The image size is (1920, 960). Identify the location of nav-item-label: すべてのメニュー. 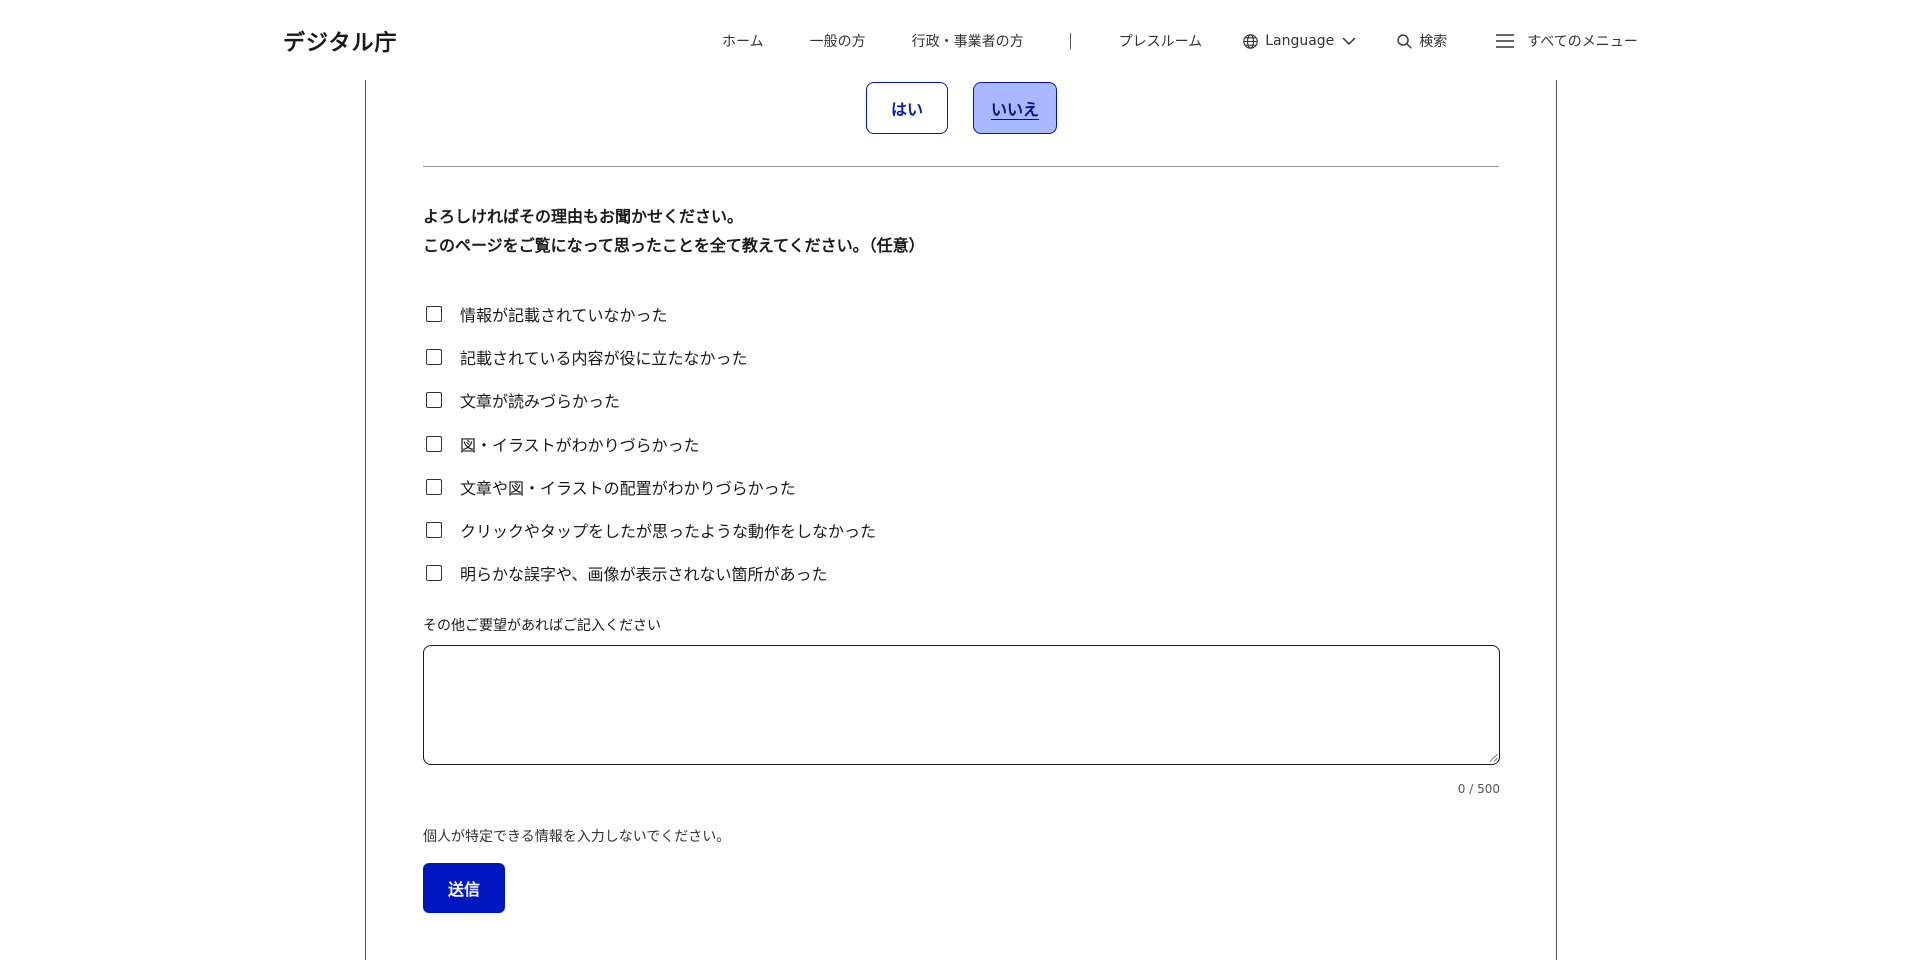
(1582, 42).